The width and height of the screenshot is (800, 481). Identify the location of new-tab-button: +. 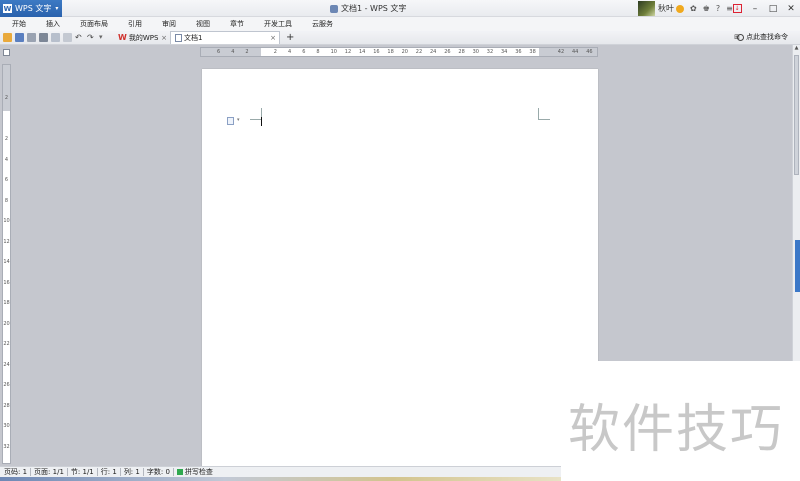
(290, 37).